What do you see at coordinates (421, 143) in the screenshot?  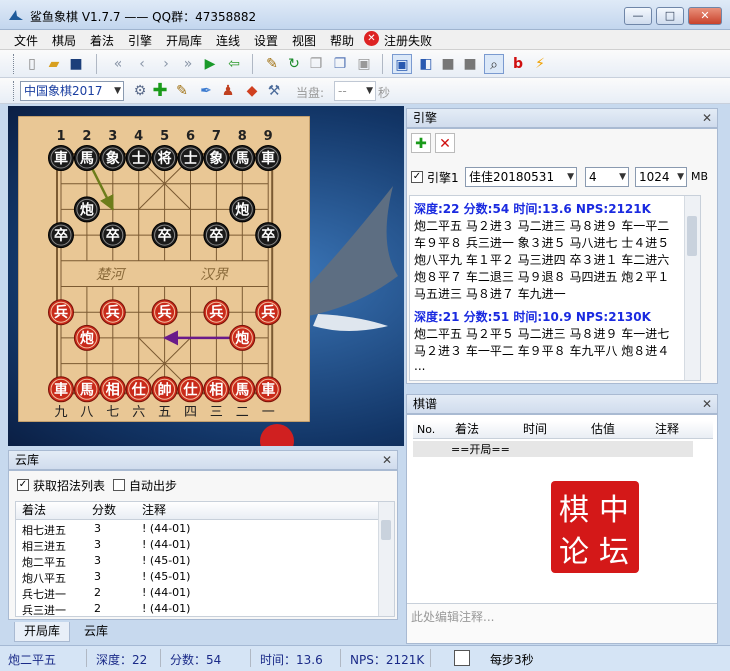 I see `add-engine-icon: ✚` at bounding box center [421, 143].